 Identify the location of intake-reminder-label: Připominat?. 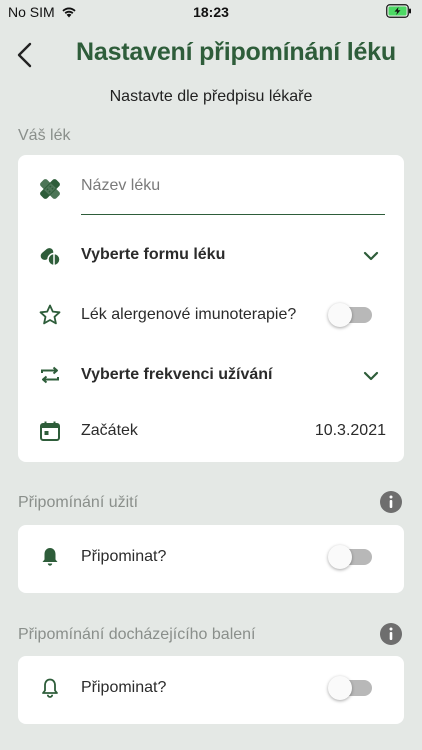
(124, 556).